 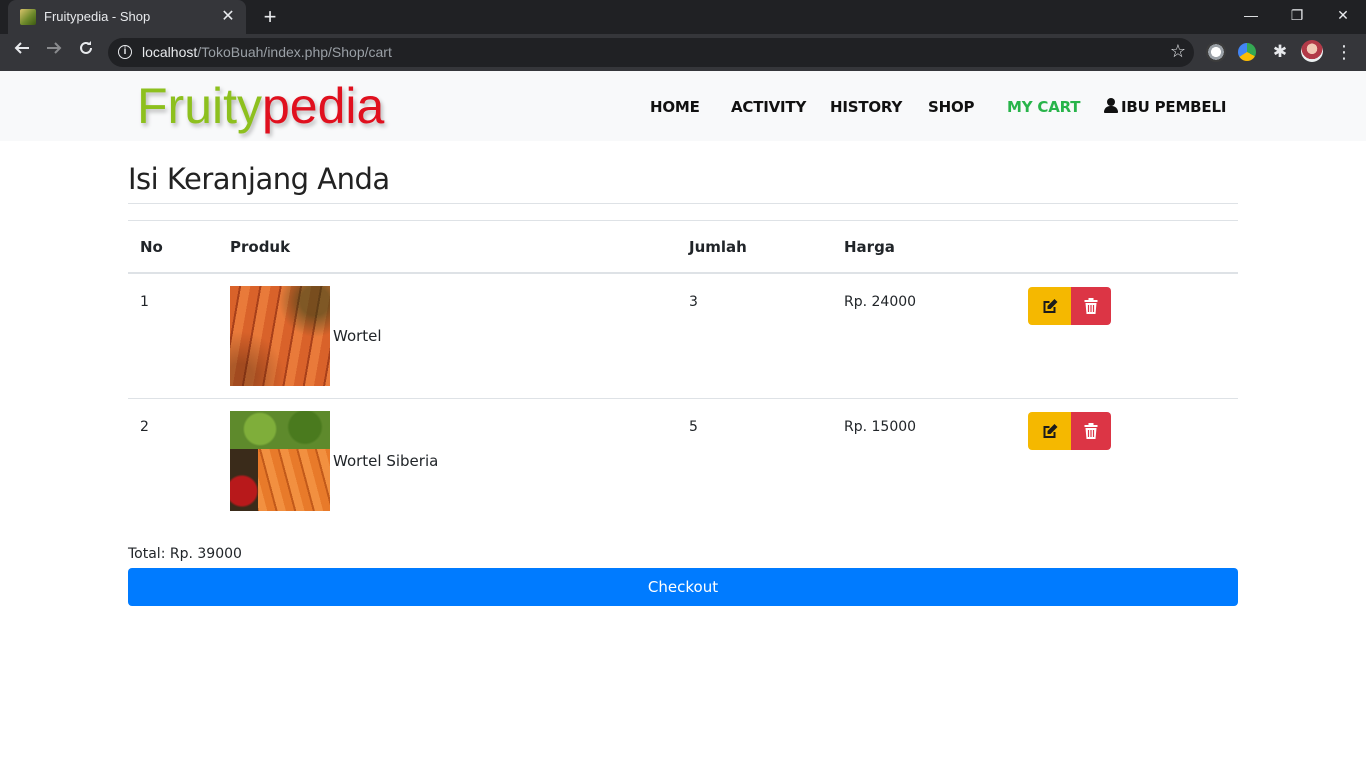 I want to click on browser-menu-icon: ⋮, so click(x=1344, y=52).